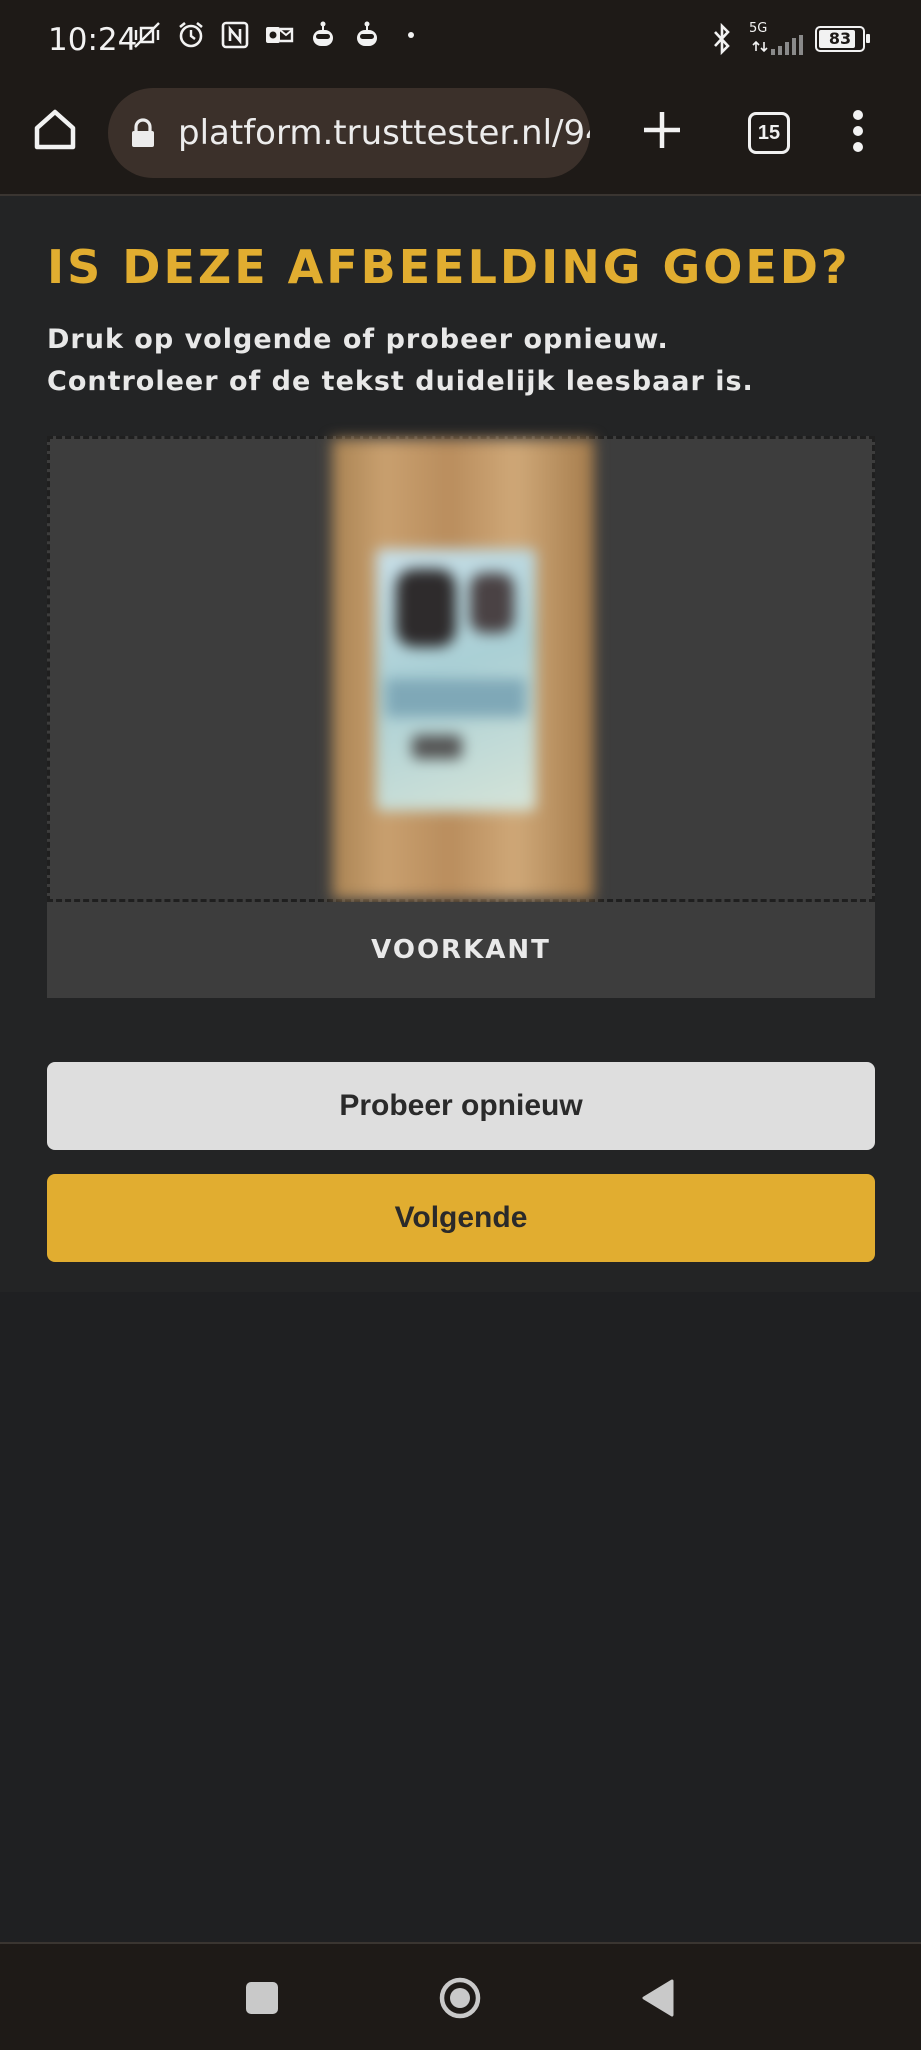  I want to click on browser-toolbar: platform.trusttester.nl/94 15, so click(460, 139).